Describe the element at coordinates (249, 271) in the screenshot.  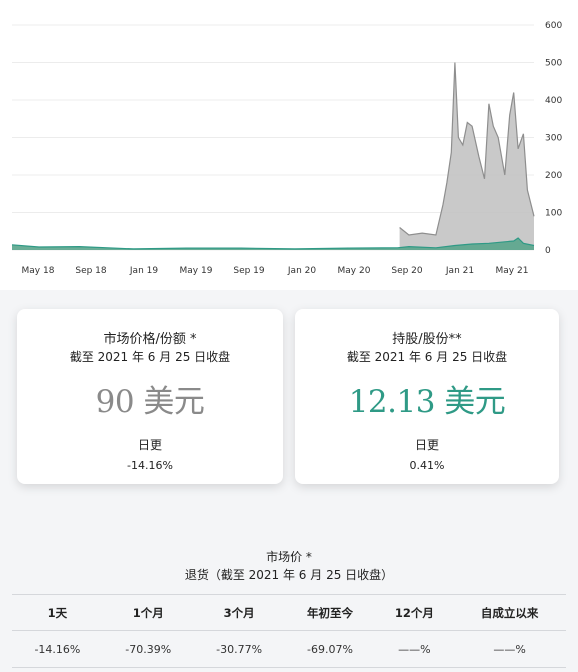
I see `x-tick-label: Sep 19` at that location.